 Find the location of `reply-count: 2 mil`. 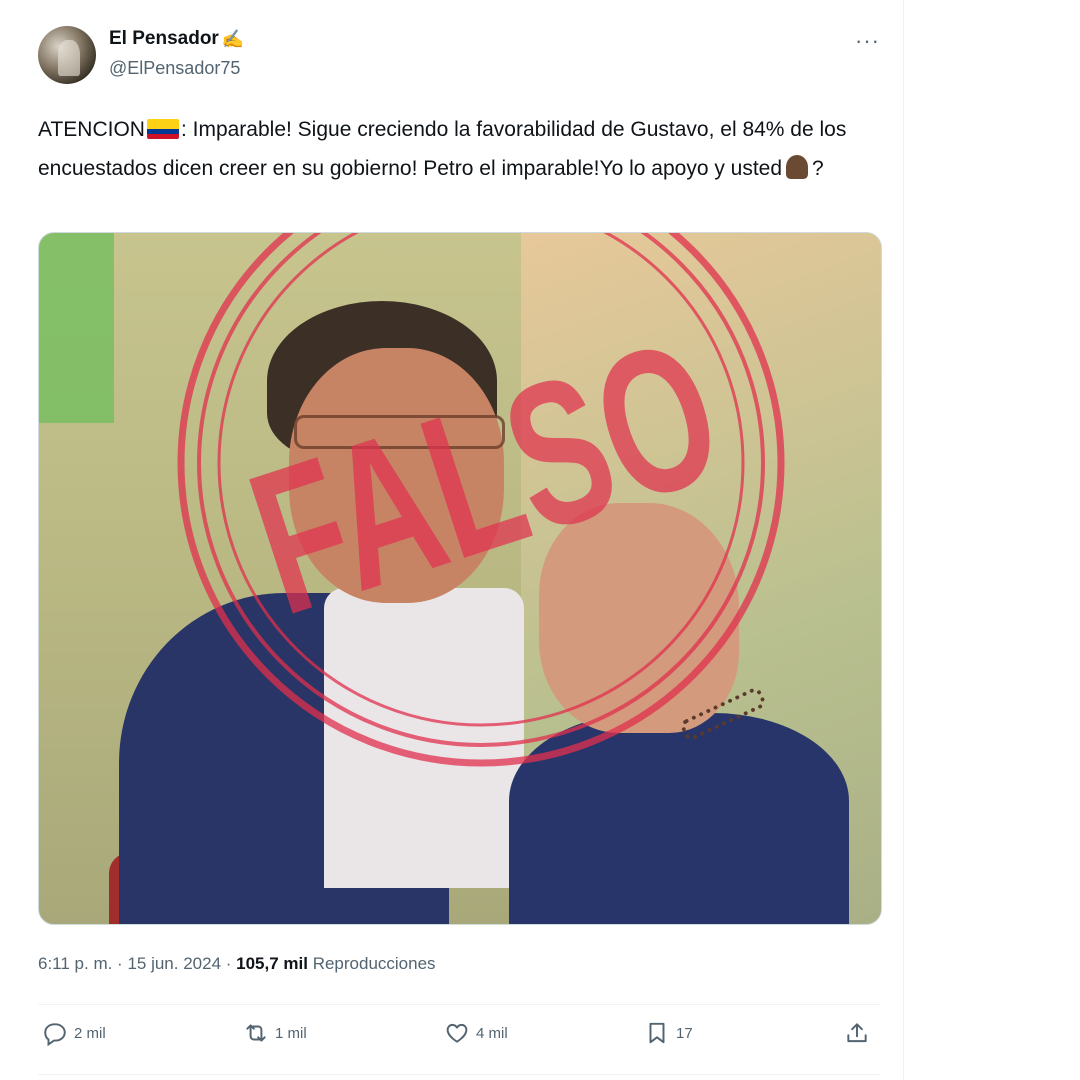

reply-count: 2 mil is located at coordinates (90, 1033).